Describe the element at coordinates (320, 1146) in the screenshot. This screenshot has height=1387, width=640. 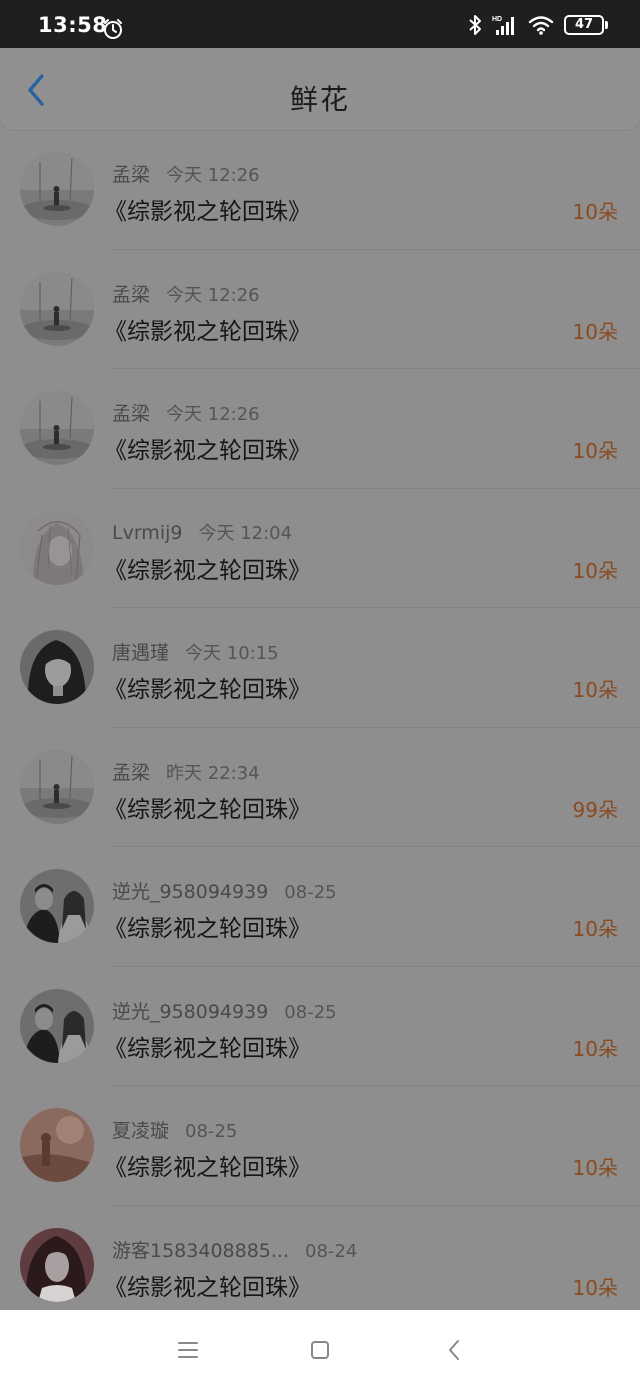
I see `list-item: 夏凌璇 08-25 《综影视之轮回珠》 10朵` at that location.